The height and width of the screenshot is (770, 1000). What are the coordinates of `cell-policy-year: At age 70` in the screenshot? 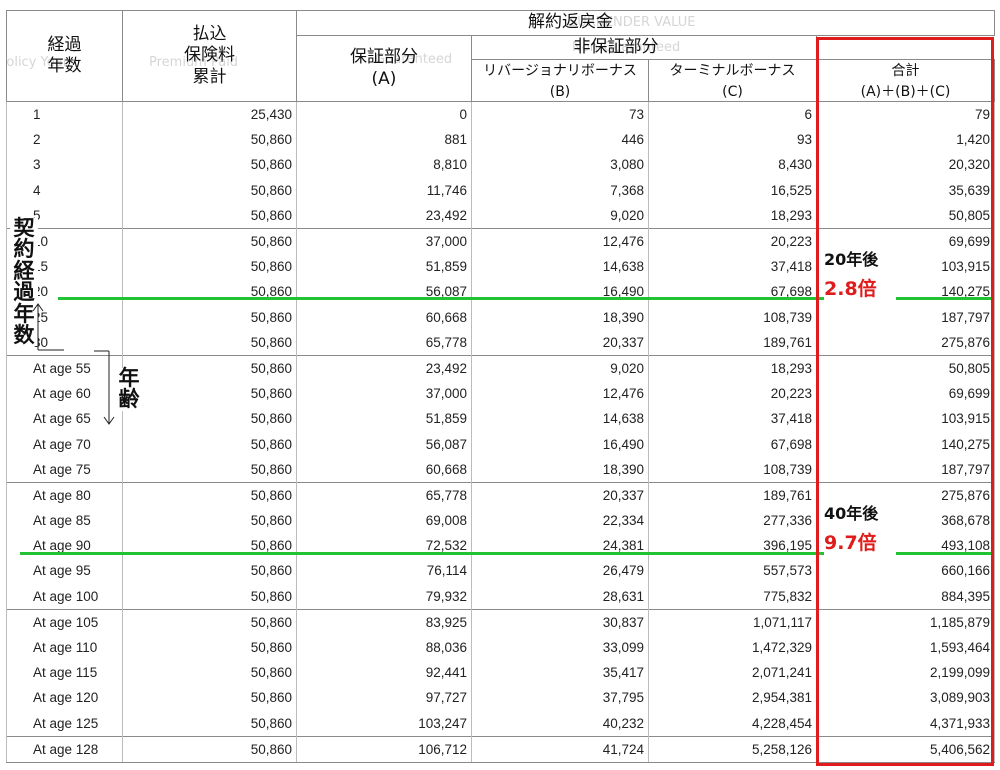 It's located at (64, 444).